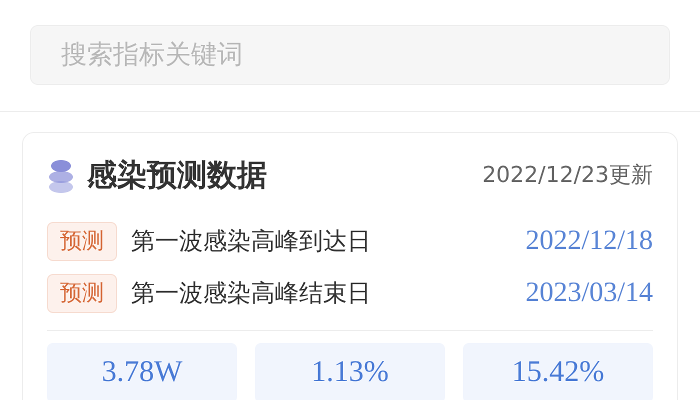 The width and height of the screenshot is (700, 400). What do you see at coordinates (251, 293) in the screenshot?
I see `row-label: 第一波感染高峰结束日` at bounding box center [251, 293].